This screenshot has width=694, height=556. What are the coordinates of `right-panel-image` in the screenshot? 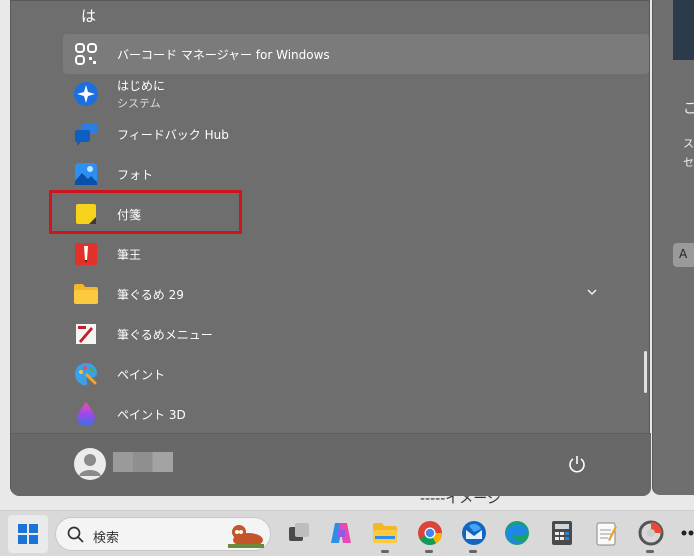 It's located at (683, 30).